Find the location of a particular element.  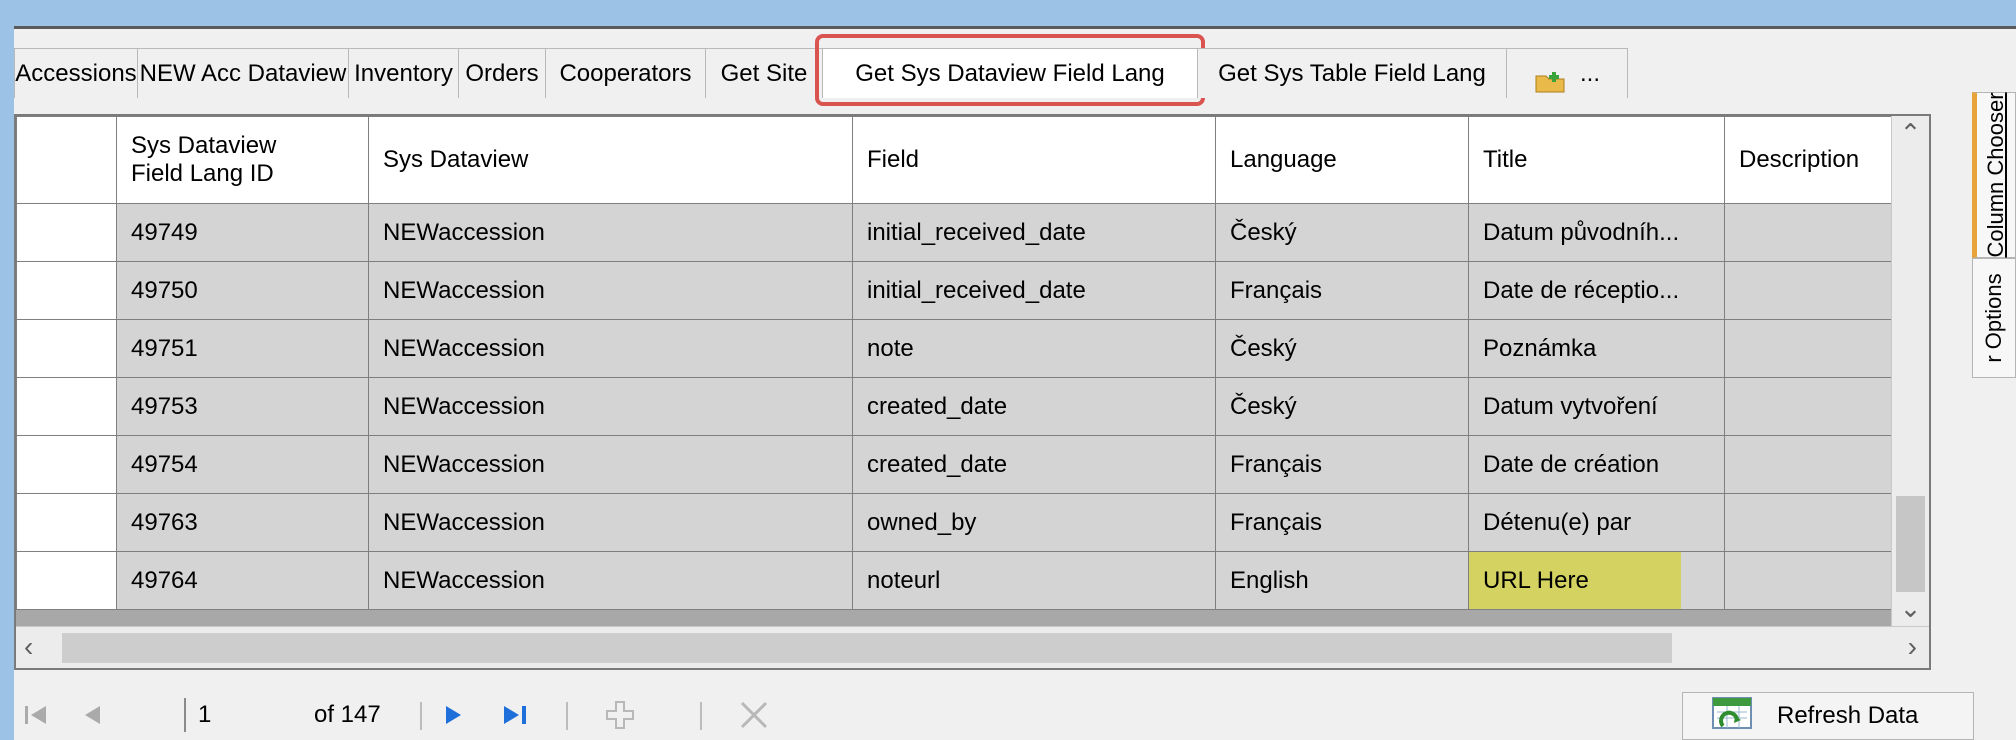

table-cell: English is located at coordinates (1342, 580).